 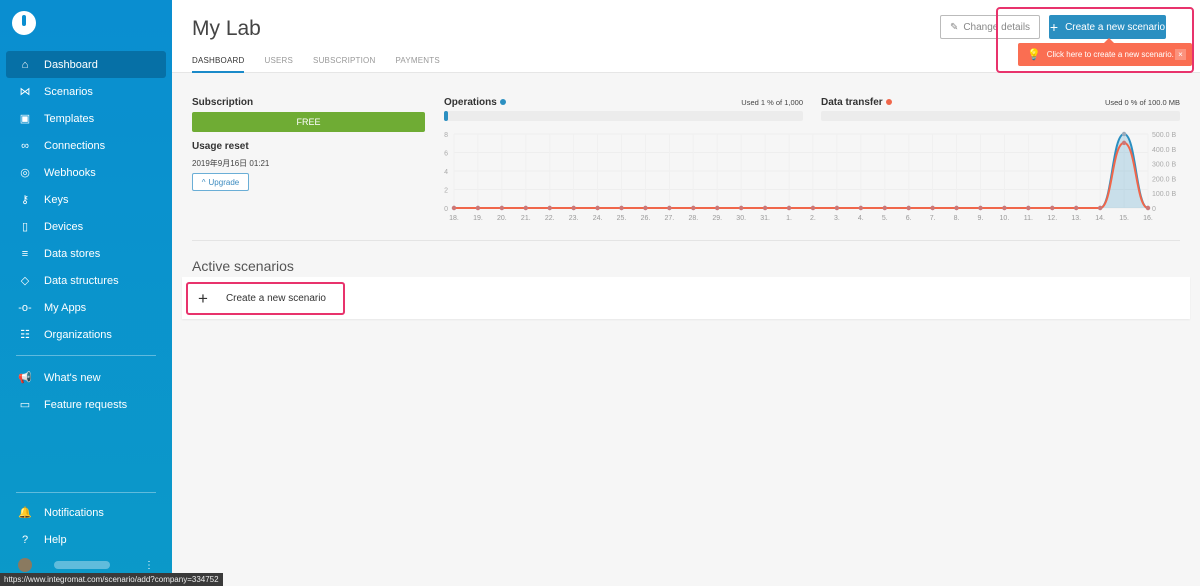 I want to click on plug-icon: -o-, so click(x=25, y=307).